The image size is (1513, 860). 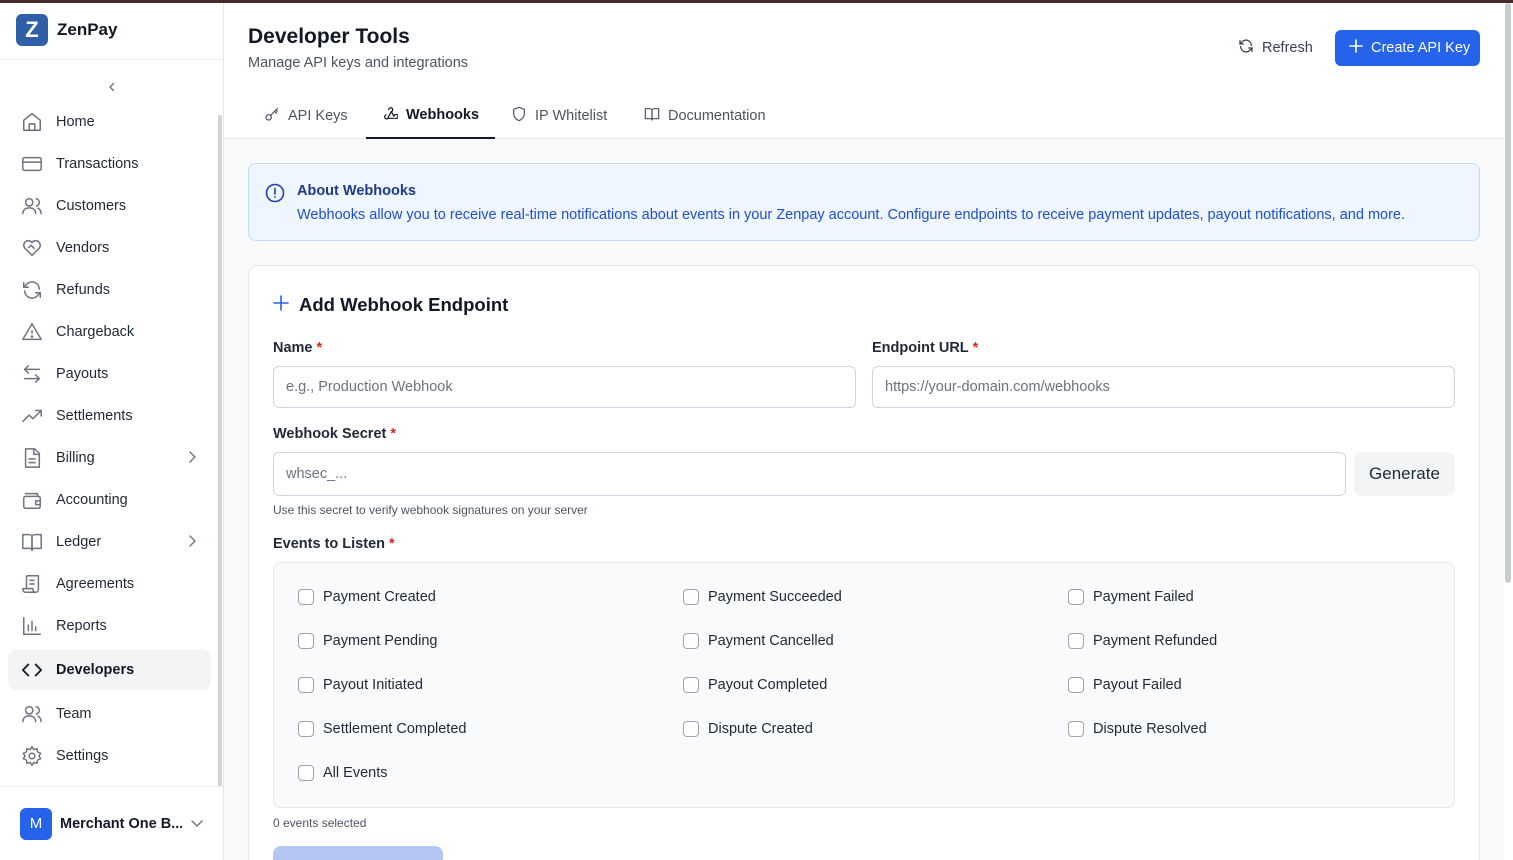 I want to click on tab-documentation: Documentation, so click(x=705, y=115).